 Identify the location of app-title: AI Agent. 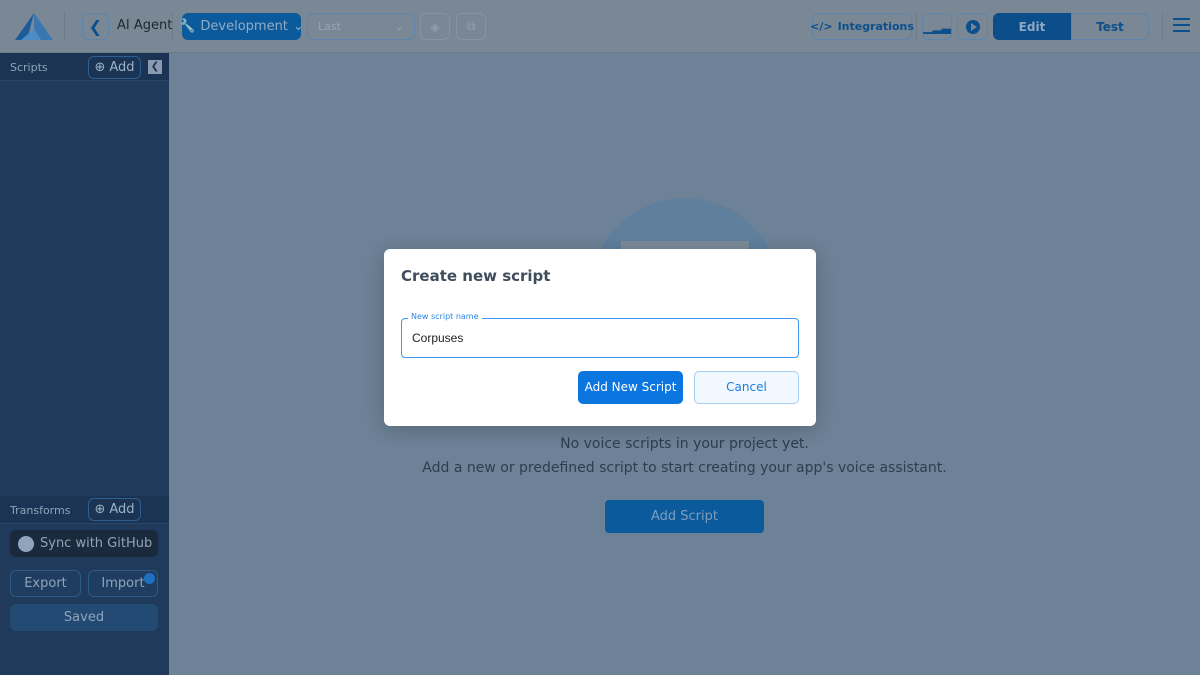
(145, 25).